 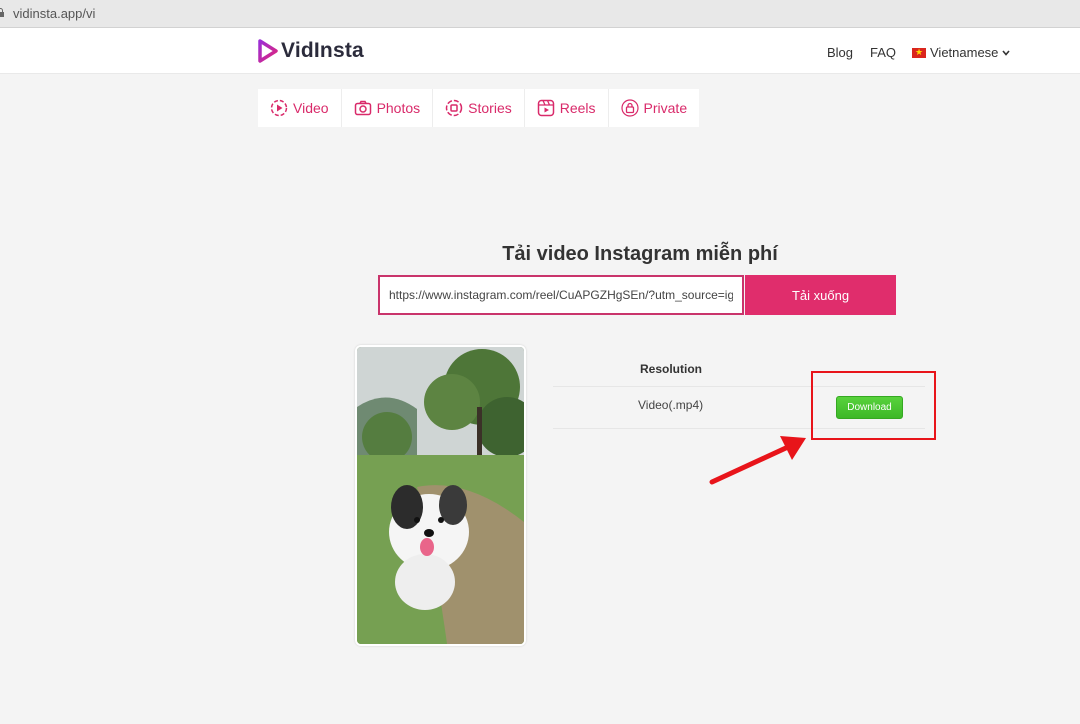 I want to click on site-logo: VidInsta, so click(x=311, y=51).